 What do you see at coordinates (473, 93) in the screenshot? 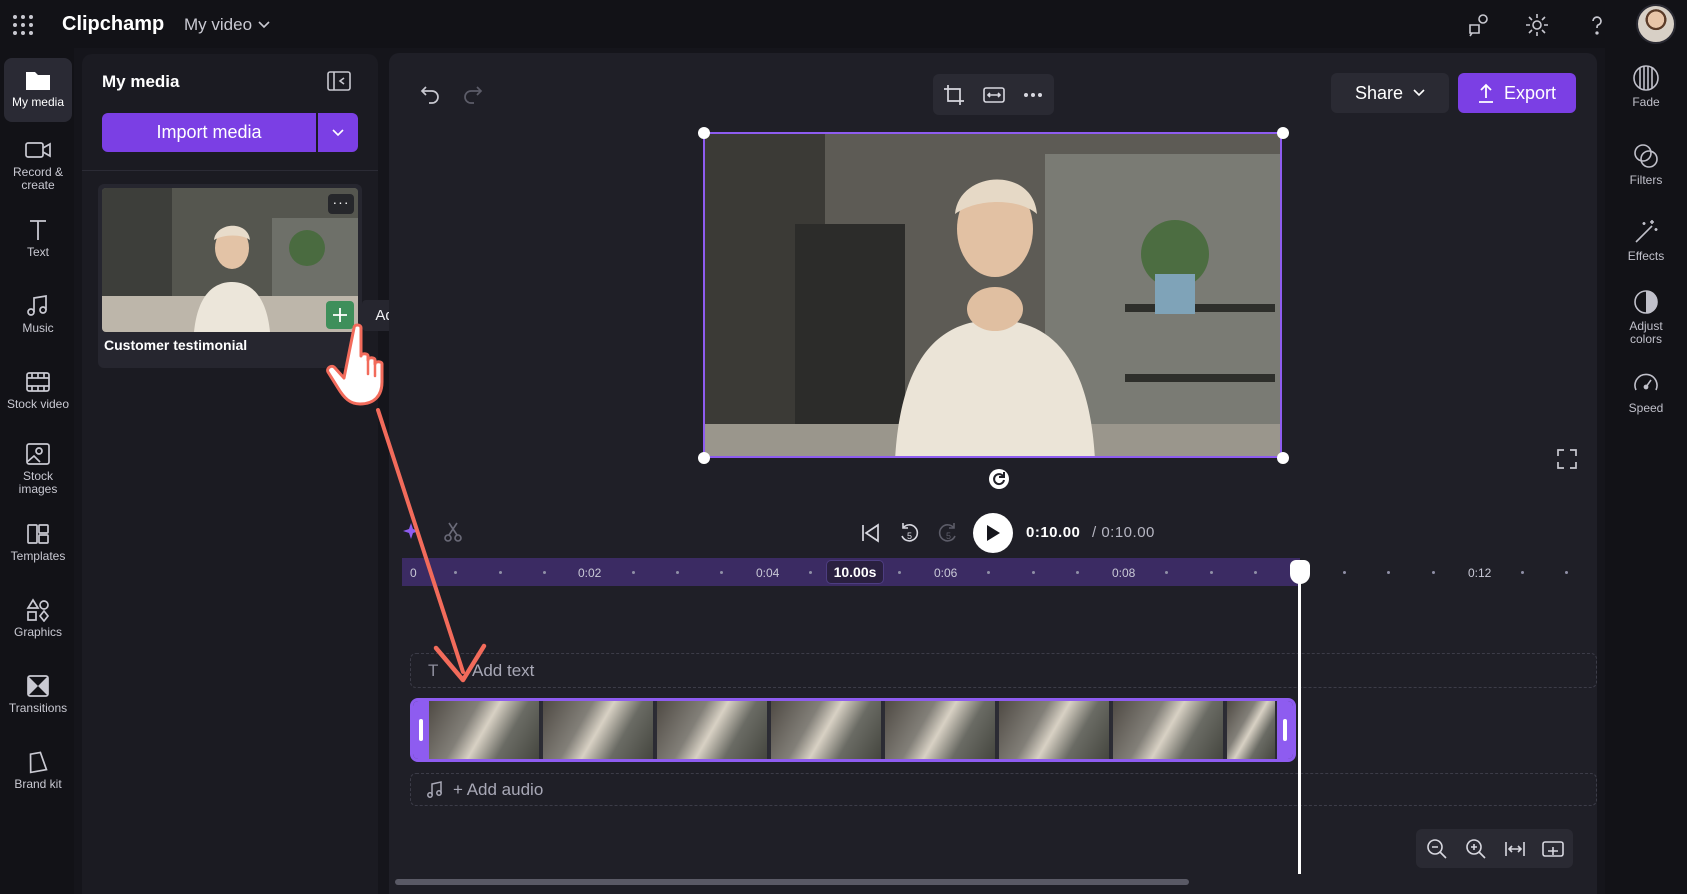
I see `redo-icon` at bounding box center [473, 93].